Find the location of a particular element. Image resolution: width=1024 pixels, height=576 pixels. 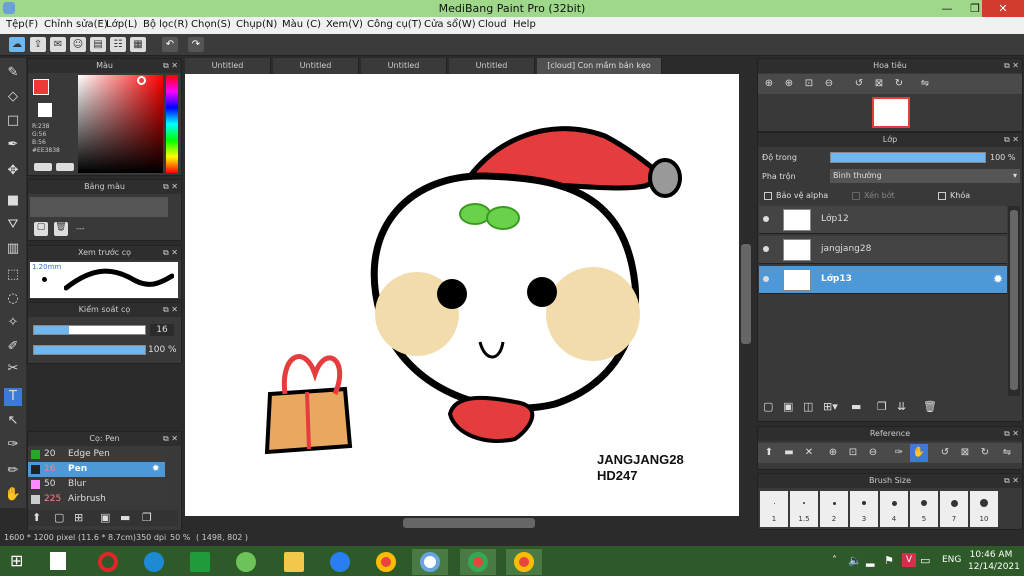

ref-folder-icon: ▬ is located at coordinates (789, 453).